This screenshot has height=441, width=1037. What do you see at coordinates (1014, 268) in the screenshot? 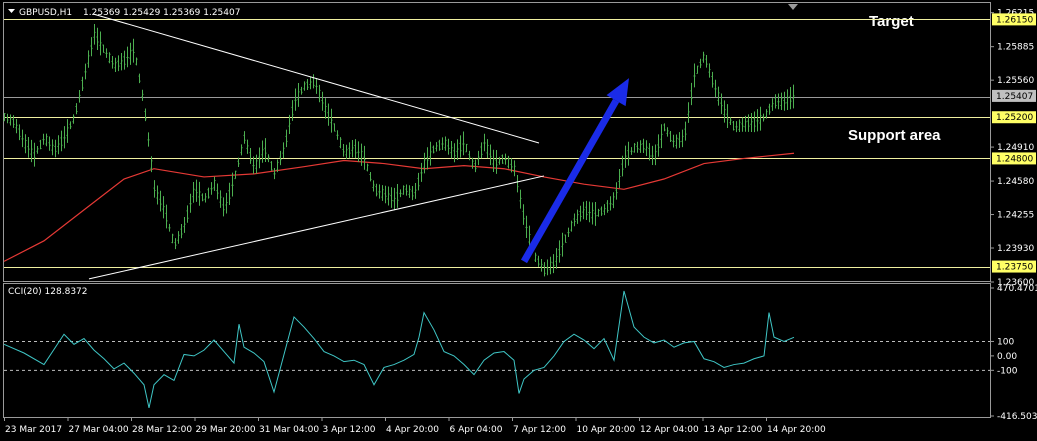
I see `price-tag-label: 1.23750` at bounding box center [1014, 268].